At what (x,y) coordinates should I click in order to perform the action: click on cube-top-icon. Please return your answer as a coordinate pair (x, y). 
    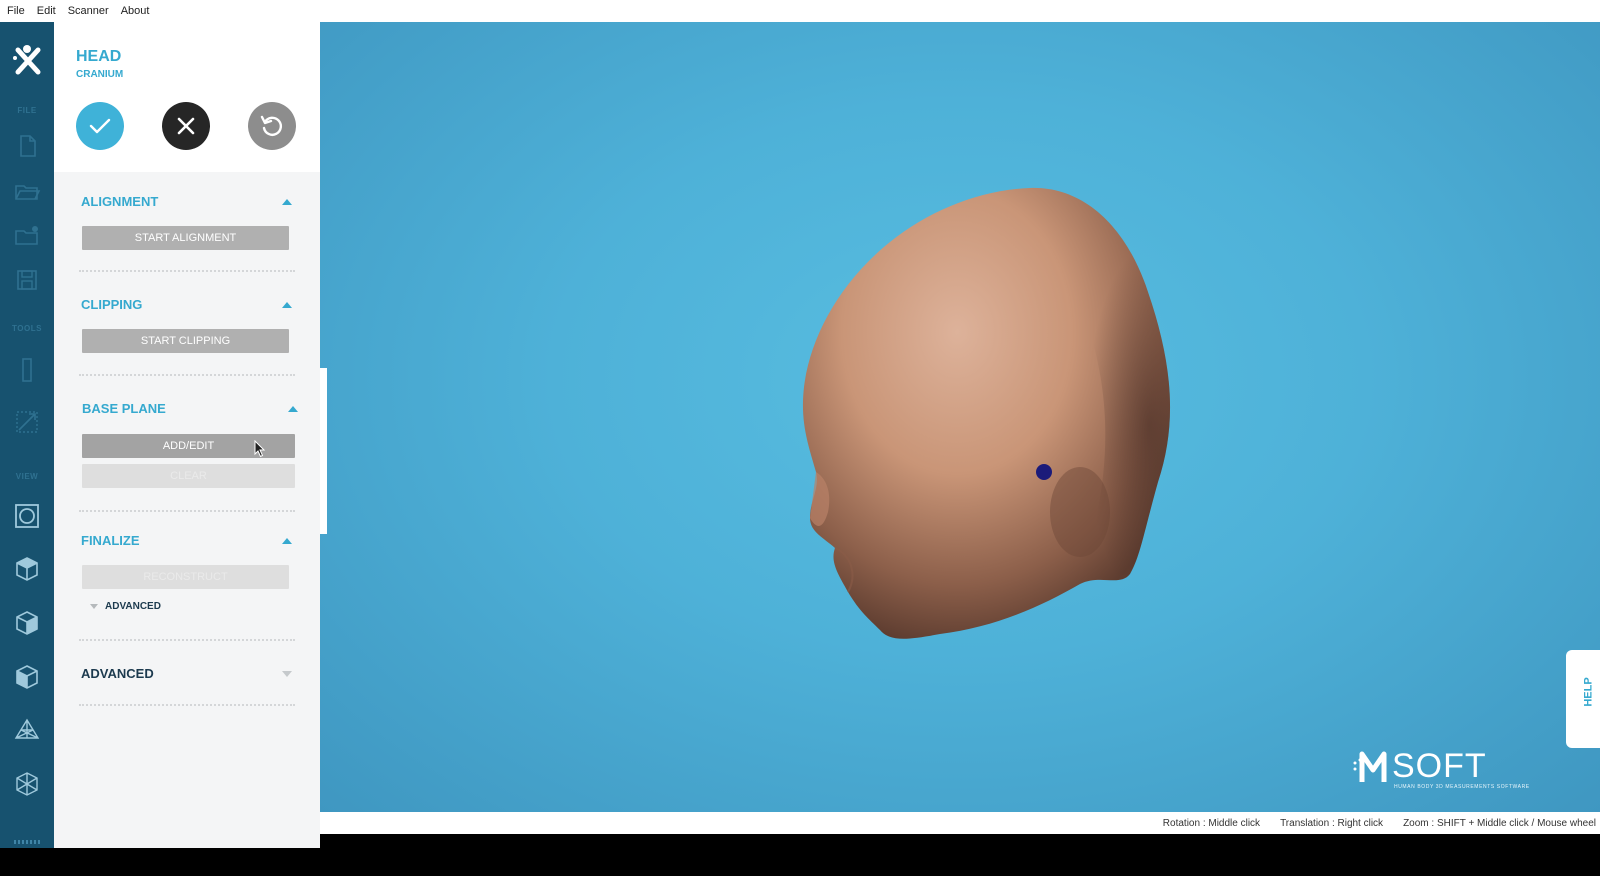
    Looking at the image, I should click on (27, 677).